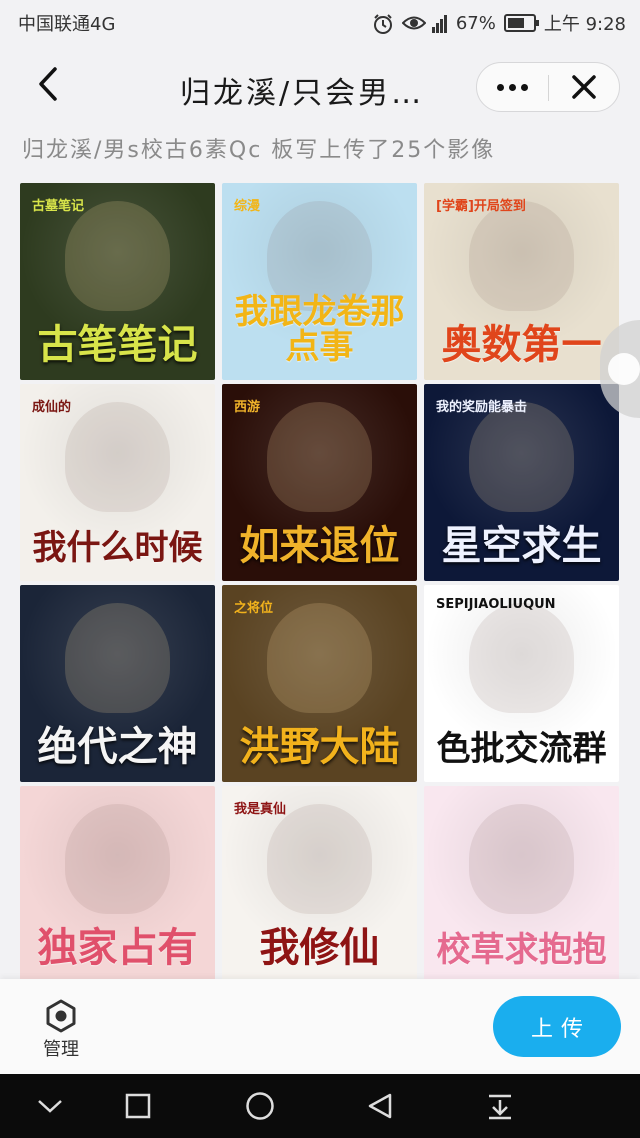 The height and width of the screenshot is (1138, 640). I want to click on cover-subtitle: 我的奖励能暴击, so click(482, 407).